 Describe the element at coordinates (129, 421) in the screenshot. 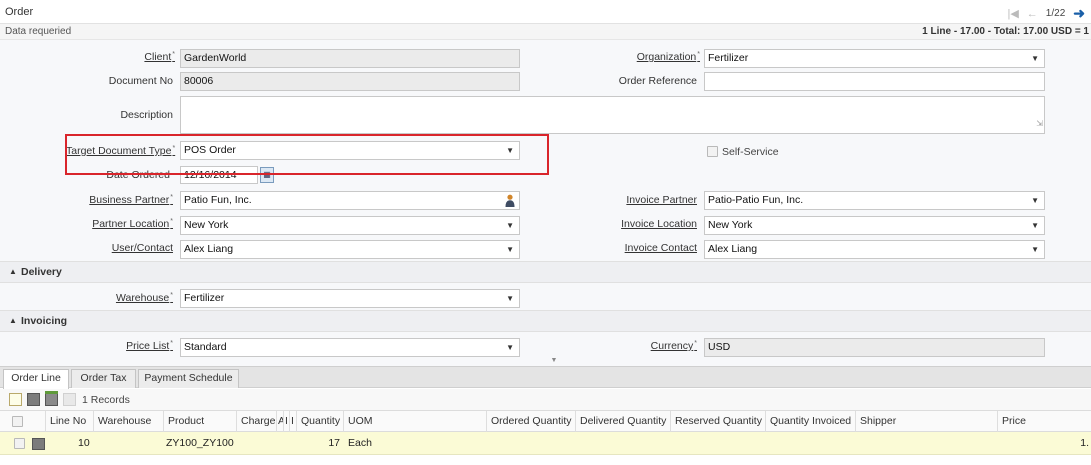

I see `column-header-warehouse: Warehouse` at that location.